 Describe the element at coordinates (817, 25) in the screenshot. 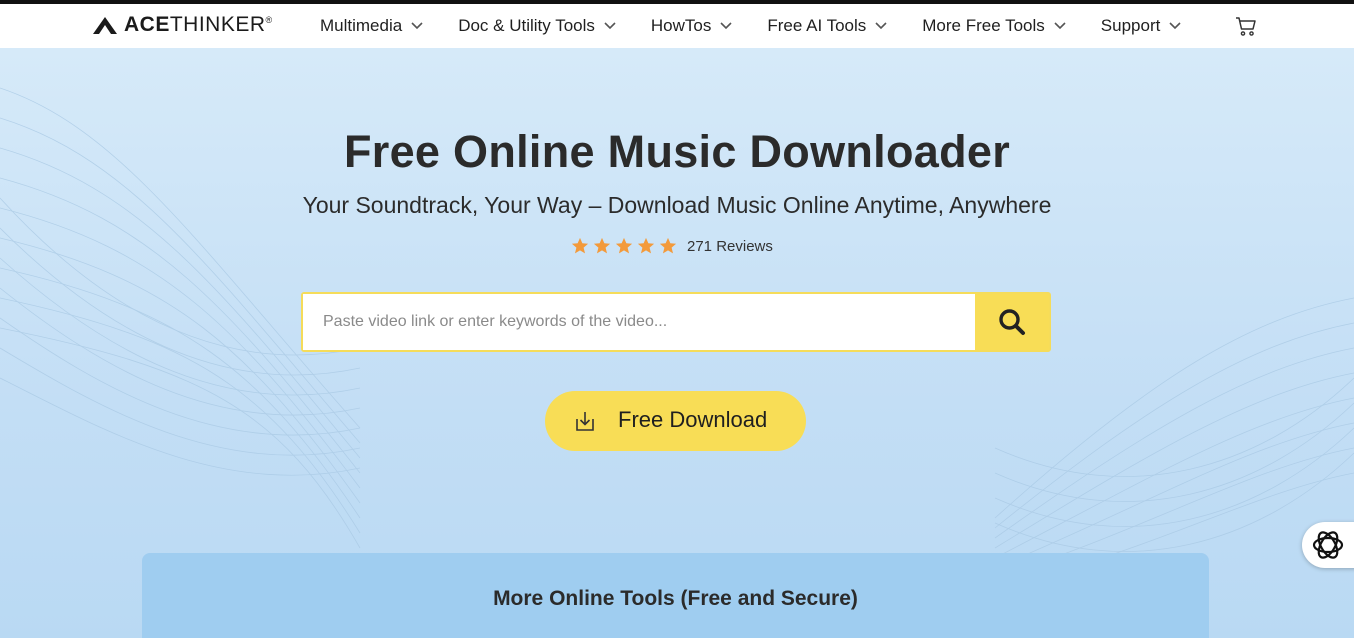

I see `nav-label: Free AI Tools` at that location.